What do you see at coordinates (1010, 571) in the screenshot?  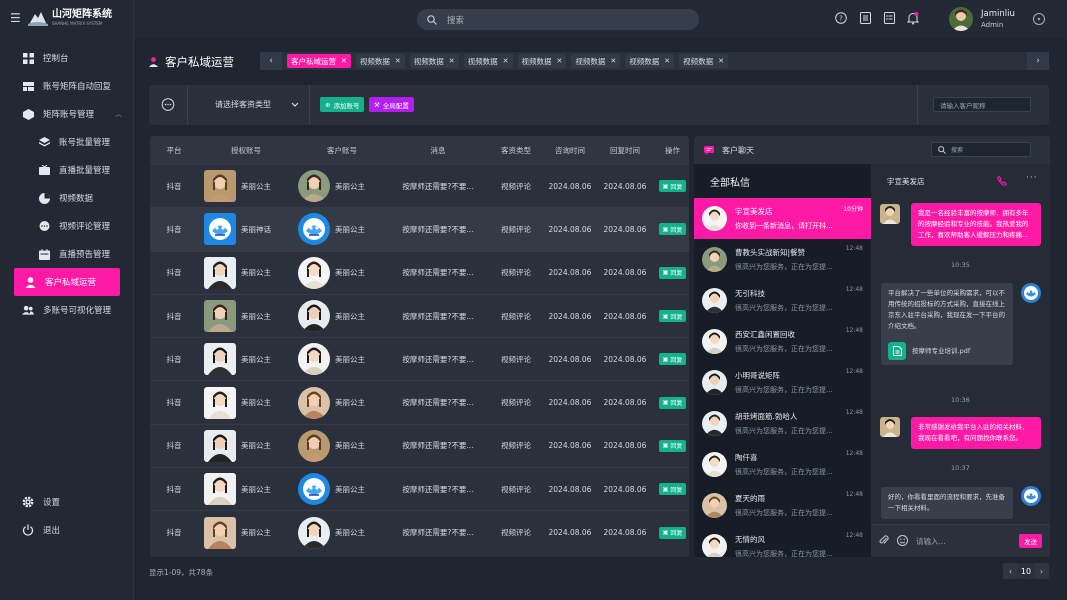 I see `prev-page-icon: ‹` at bounding box center [1010, 571].